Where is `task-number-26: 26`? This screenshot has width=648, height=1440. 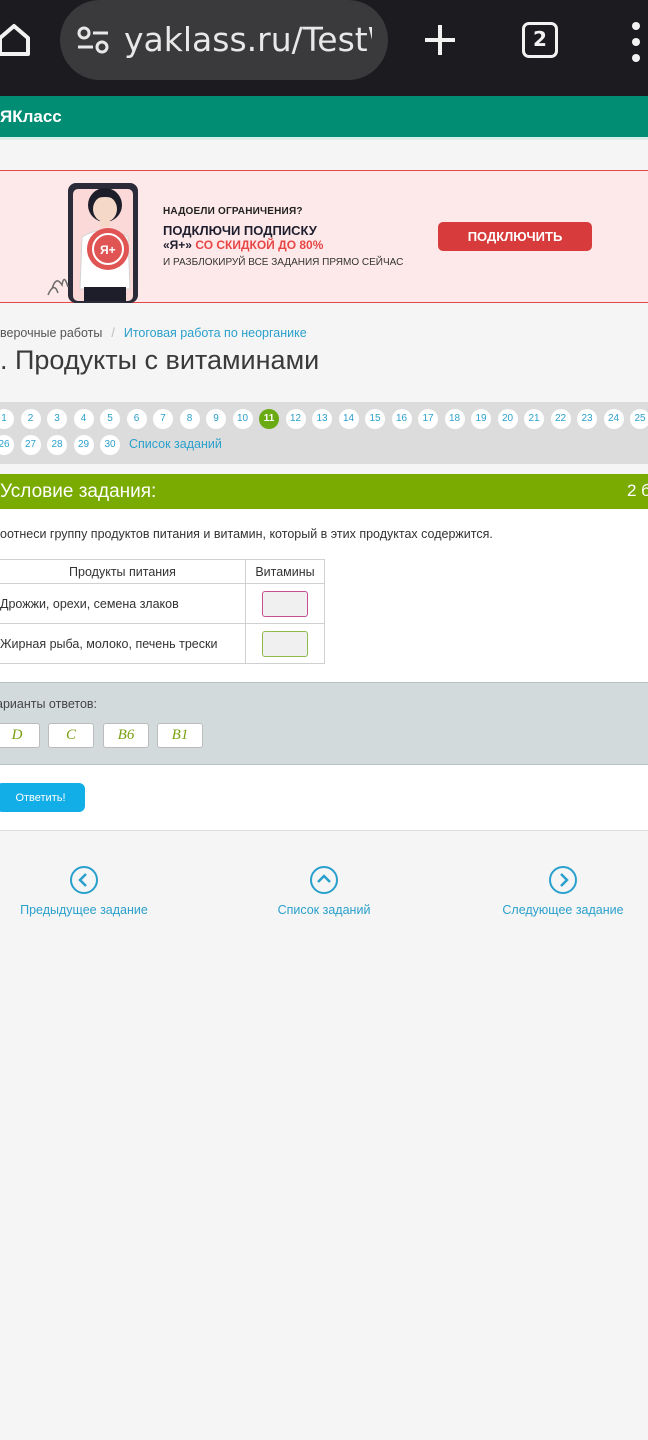 task-number-26: 26 is located at coordinates (7, 445).